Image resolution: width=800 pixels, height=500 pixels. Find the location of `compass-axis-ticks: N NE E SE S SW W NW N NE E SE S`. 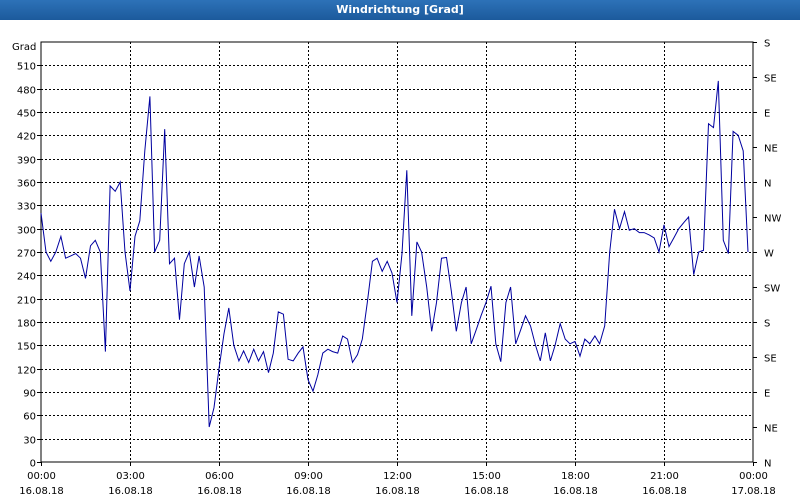

compass-axis-ticks: N NE E SE S SW W NW N NE E SE S is located at coordinates (767, 254).